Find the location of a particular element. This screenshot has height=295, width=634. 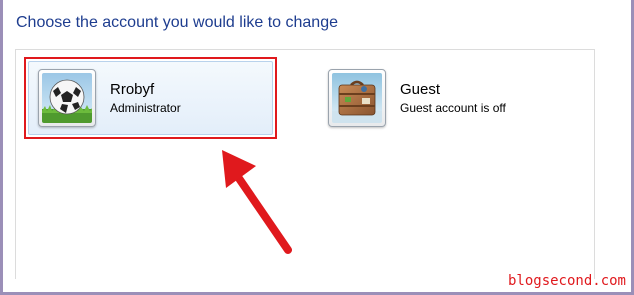

red-arrow-icon is located at coordinates (257, 202).